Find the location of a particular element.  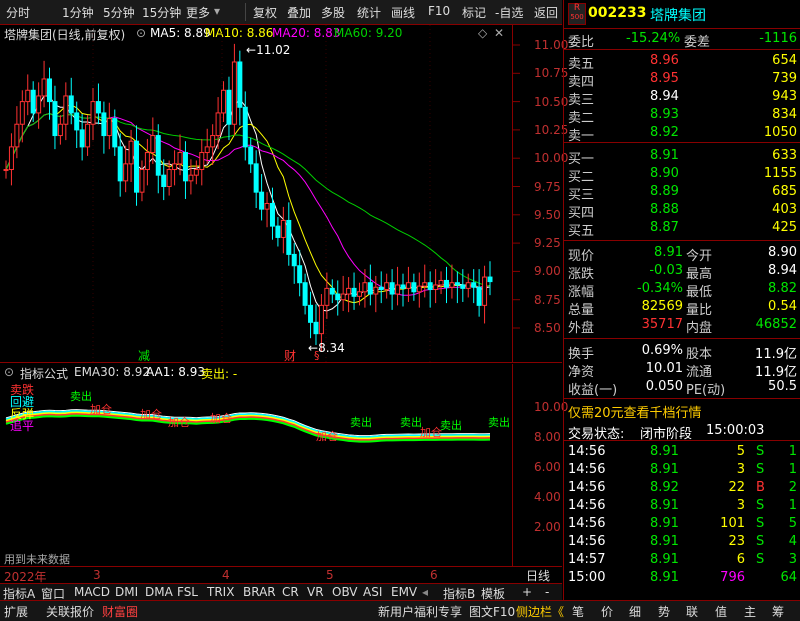

toolbar-intraday: 分时 is located at coordinates (18, 12).